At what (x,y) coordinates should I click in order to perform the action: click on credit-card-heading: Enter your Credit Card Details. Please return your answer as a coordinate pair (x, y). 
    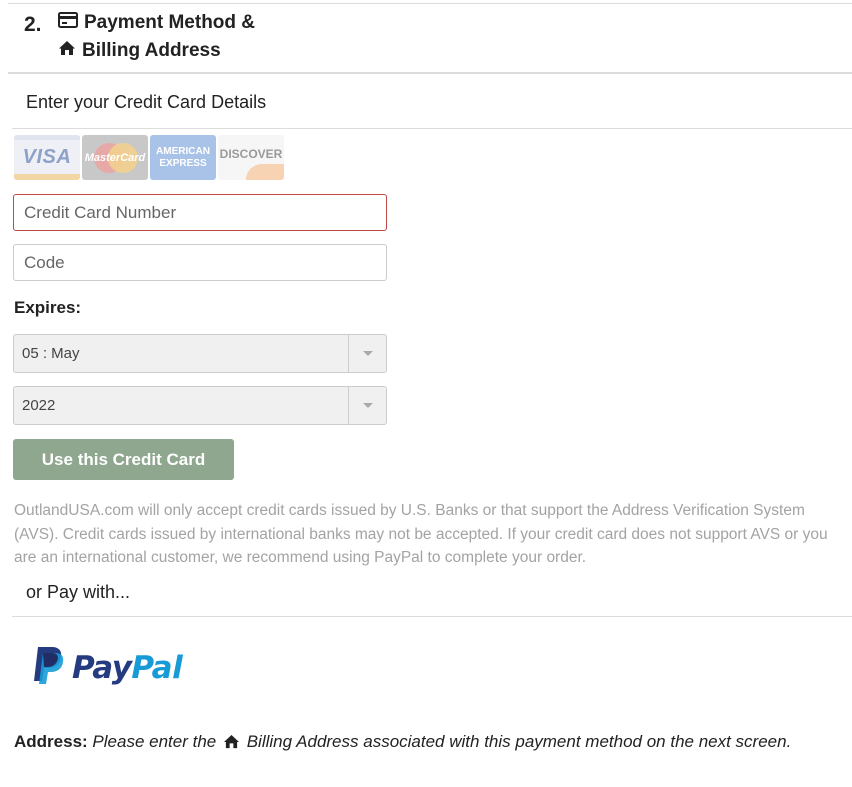
    Looking at the image, I should click on (146, 102).